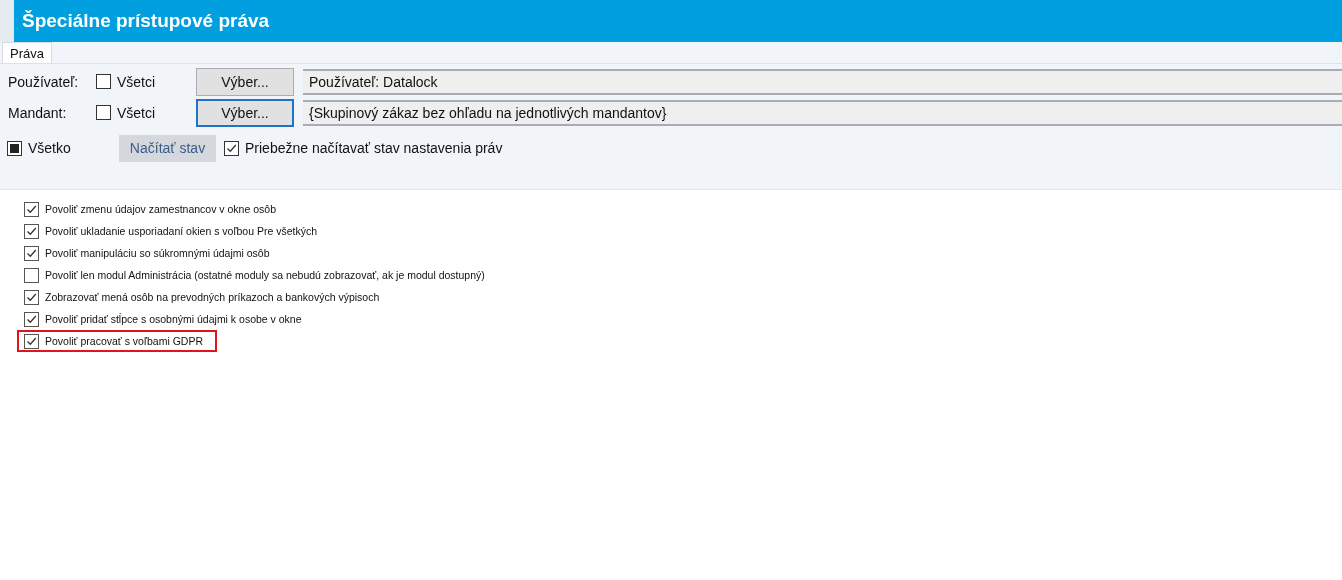 The height and width of the screenshot is (580, 1342). I want to click on checkbox-label: Priebežne načítavať stav nastavenia práv, so click(374, 148).